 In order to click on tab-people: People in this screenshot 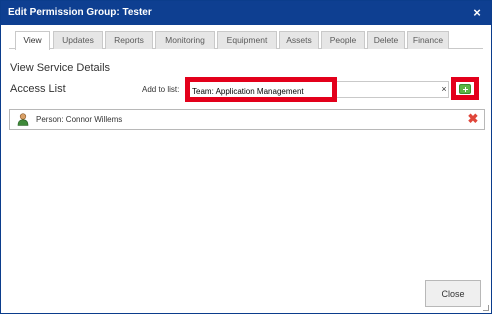, I will do `click(343, 40)`.